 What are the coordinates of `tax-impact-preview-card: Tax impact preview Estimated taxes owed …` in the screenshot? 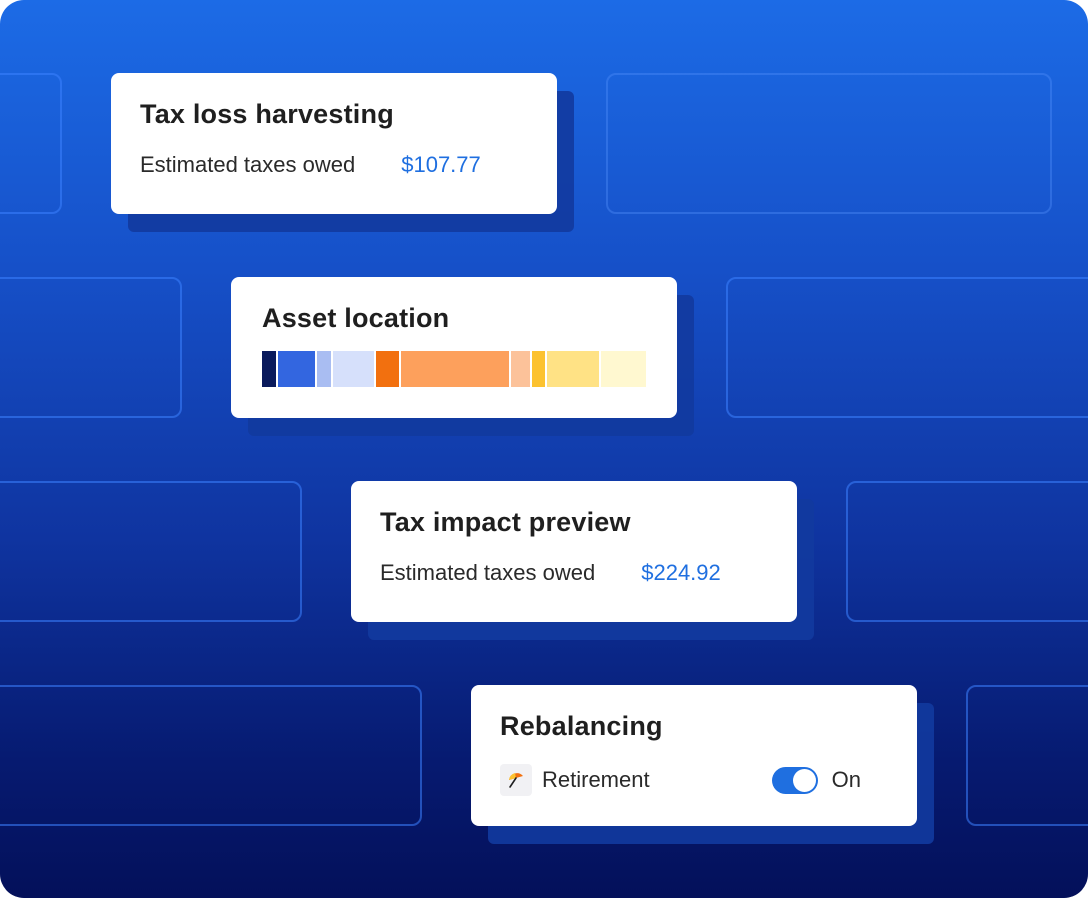 It's located at (574, 551).